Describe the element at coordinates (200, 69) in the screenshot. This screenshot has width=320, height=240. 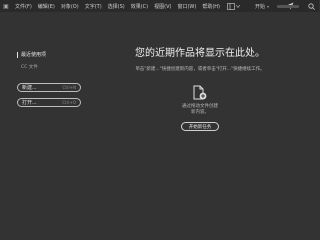
I see `description: 单击"新建..."快捷创建新内容，或者单击"打开..."快捷继续工作。` at that location.